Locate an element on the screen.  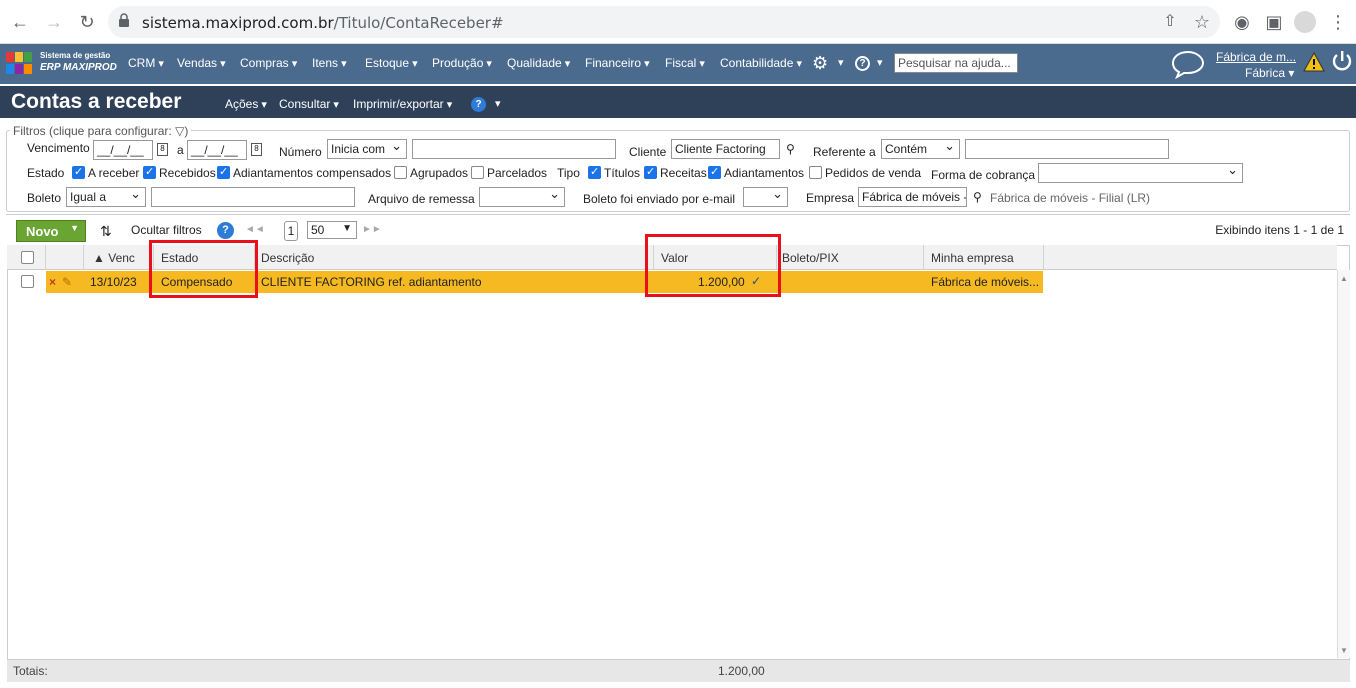
nav-estoque: Estoque is located at coordinates (391, 63).